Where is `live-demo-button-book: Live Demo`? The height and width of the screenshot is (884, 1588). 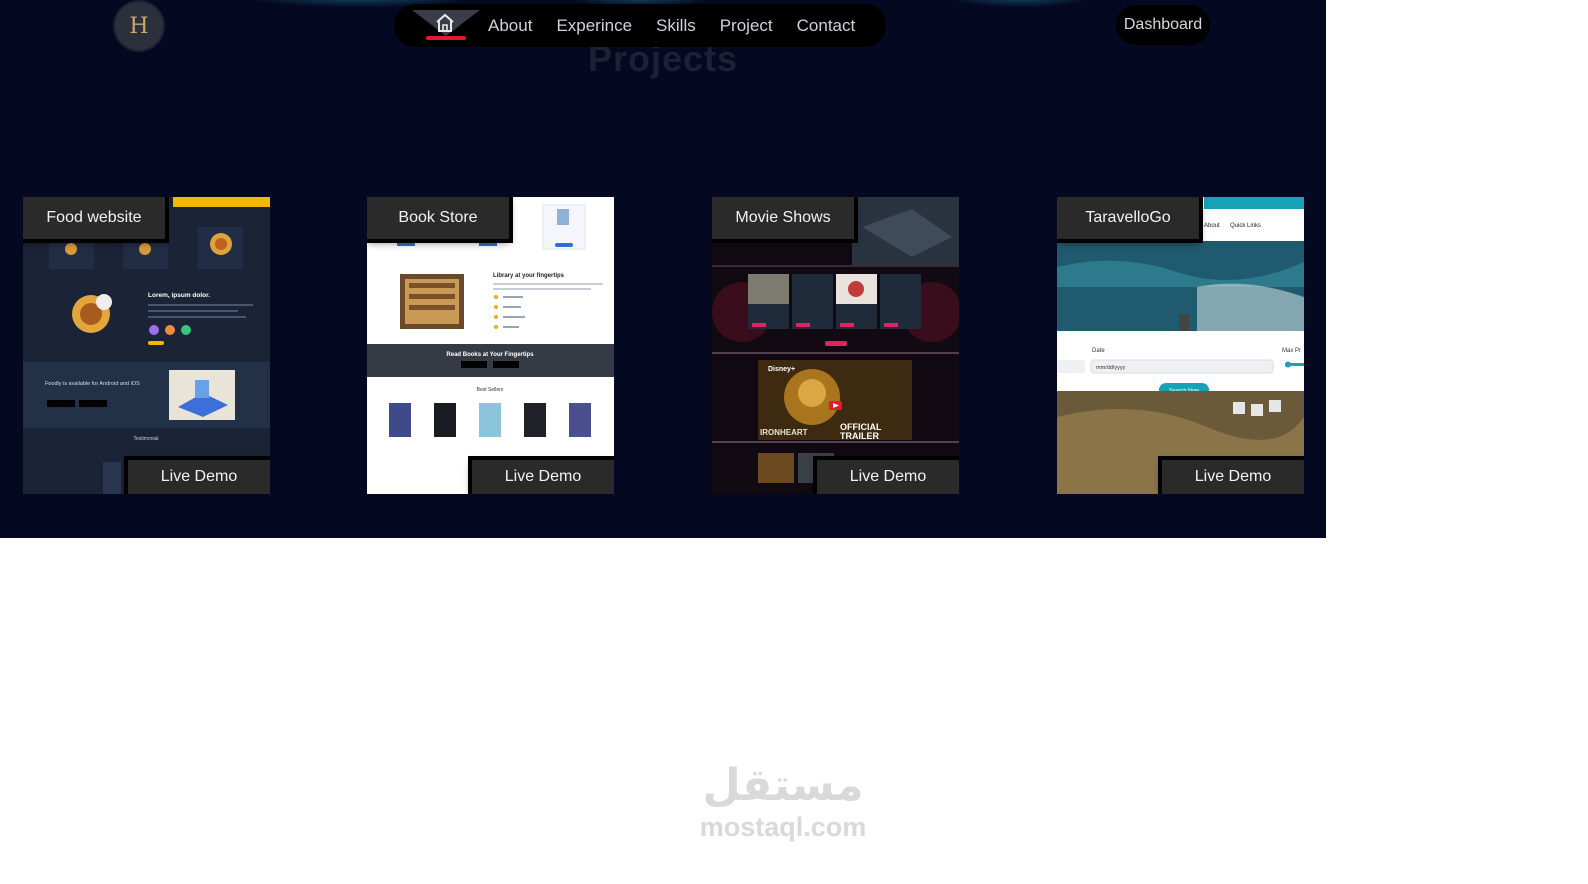 live-demo-button-book: Live Demo is located at coordinates (543, 477).